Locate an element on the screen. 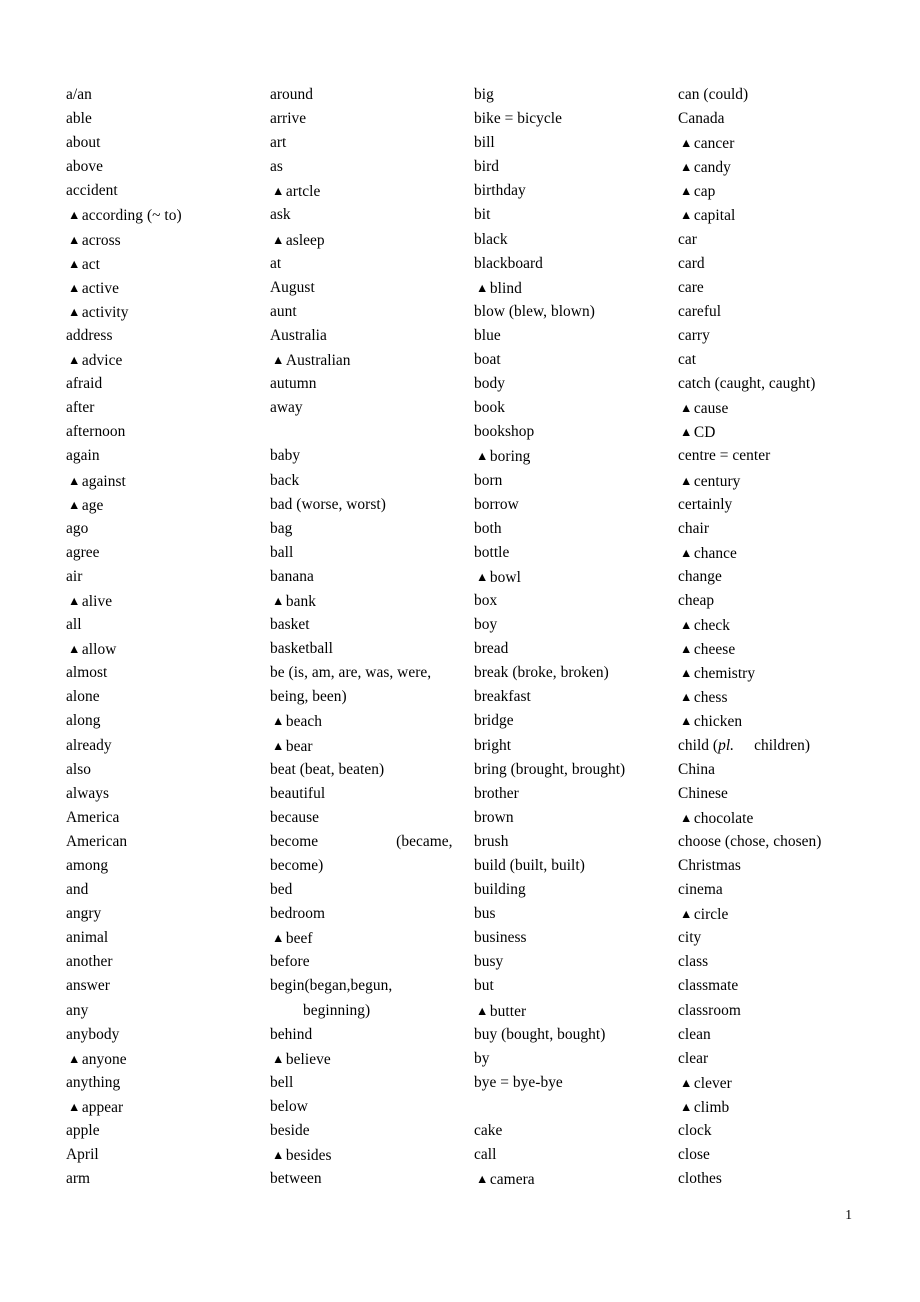 This screenshot has height=1302, width=920. word-entry: brother is located at coordinates (576, 794).